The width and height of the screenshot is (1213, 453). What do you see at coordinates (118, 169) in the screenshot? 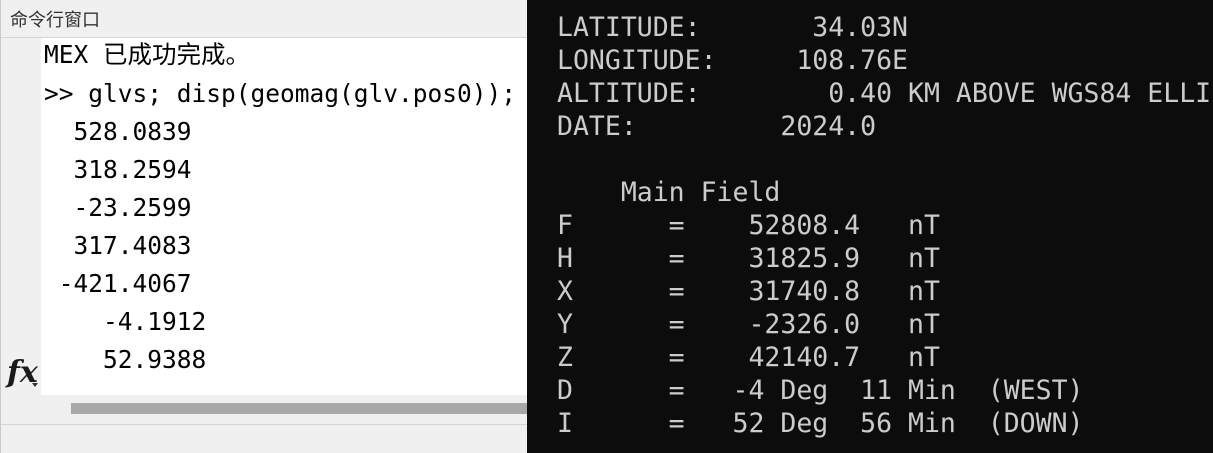
I see `output-line-value: 318.2594` at bounding box center [118, 169].